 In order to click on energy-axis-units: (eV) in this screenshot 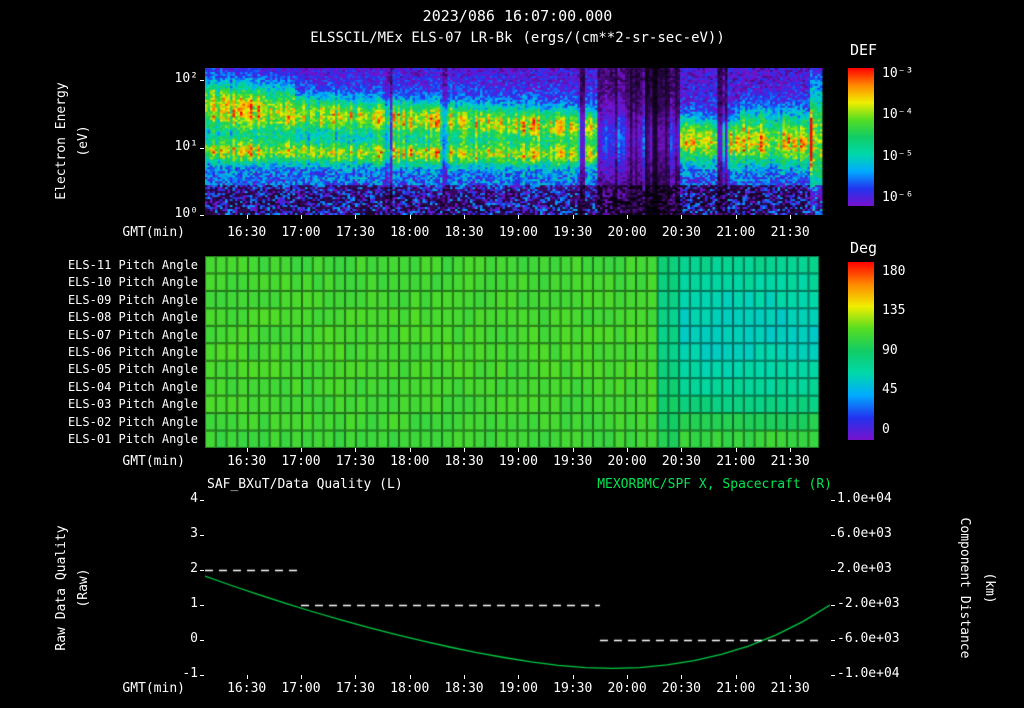, I will do `click(83, 141)`.